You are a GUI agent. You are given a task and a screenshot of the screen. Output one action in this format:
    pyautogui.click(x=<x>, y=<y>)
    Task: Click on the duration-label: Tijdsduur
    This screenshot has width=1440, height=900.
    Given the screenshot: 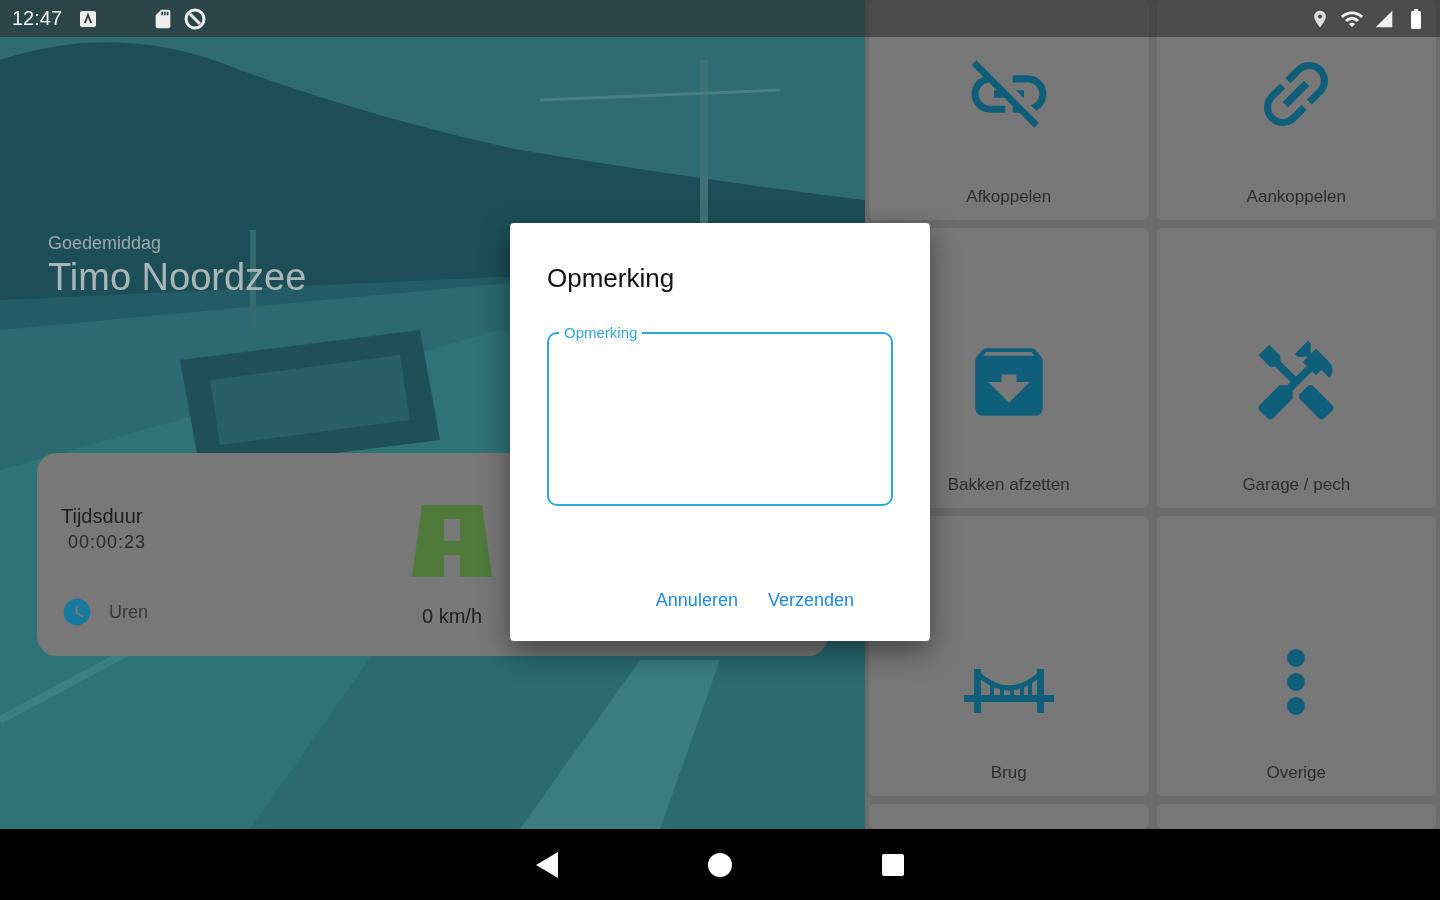 What is the action you would take?
    pyautogui.click(x=102, y=516)
    